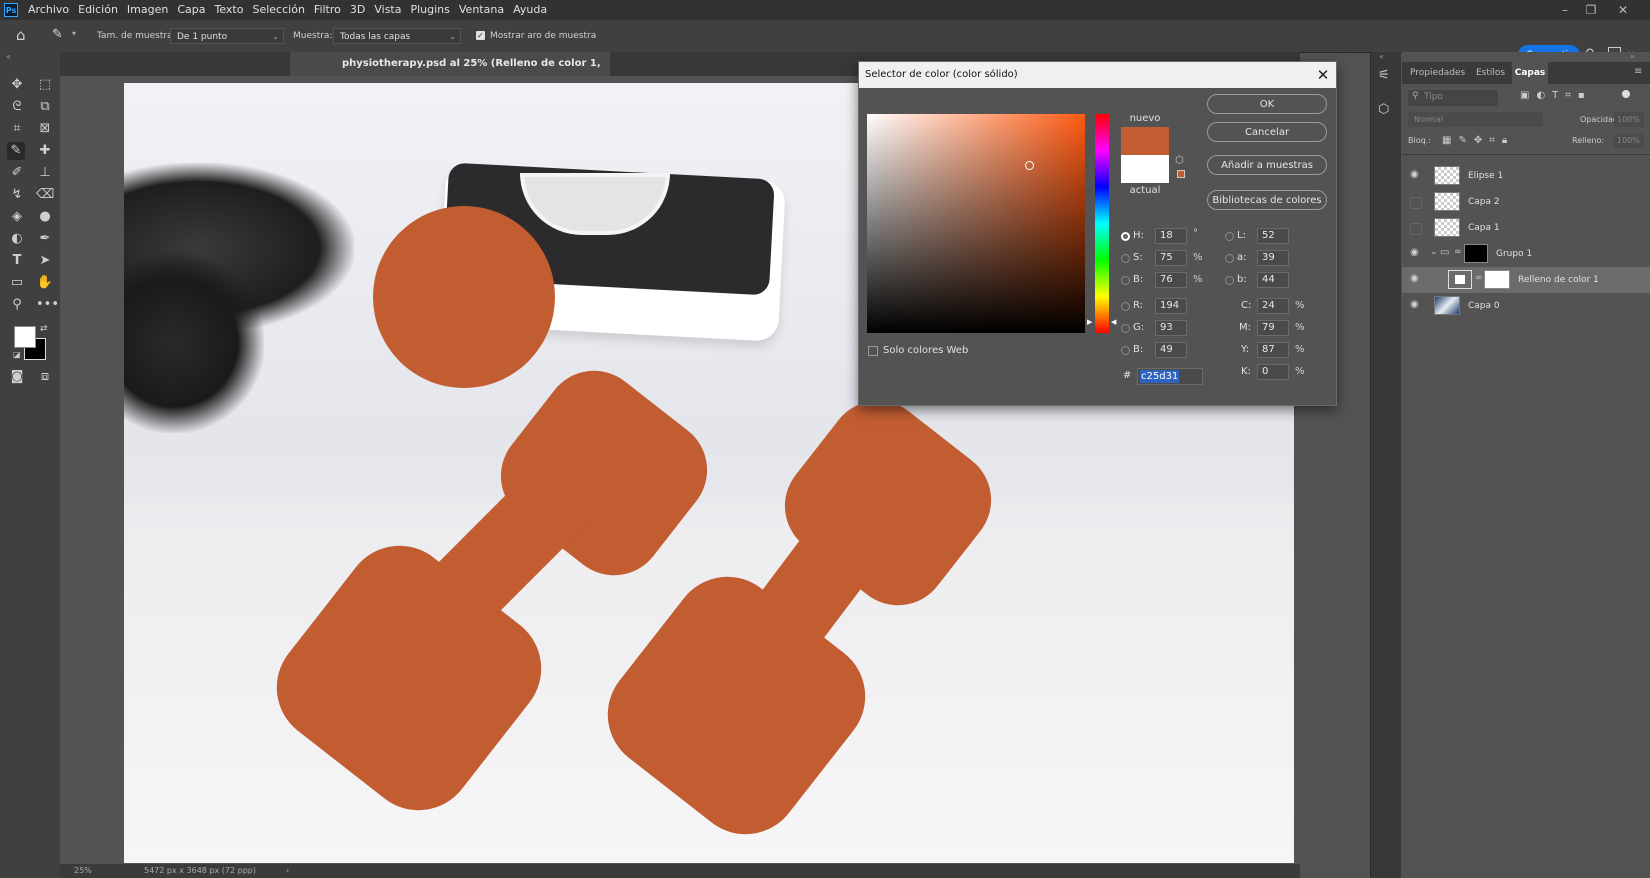 This screenshot has height=878, width=1650. I want to click on eraser-tool-icon: ⌫, so click(45, 195).